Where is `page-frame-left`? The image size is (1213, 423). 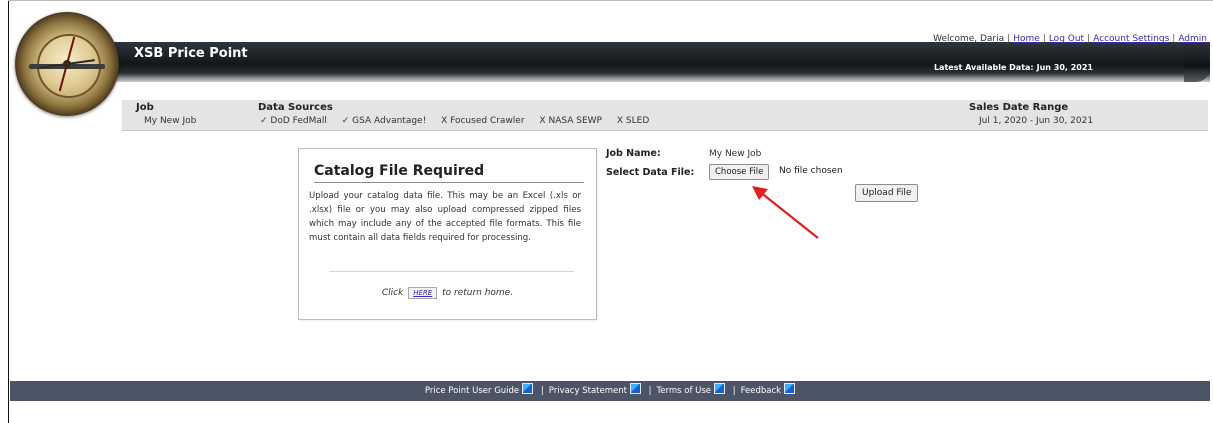 page-frame-left is located at coordinates (8, 211).